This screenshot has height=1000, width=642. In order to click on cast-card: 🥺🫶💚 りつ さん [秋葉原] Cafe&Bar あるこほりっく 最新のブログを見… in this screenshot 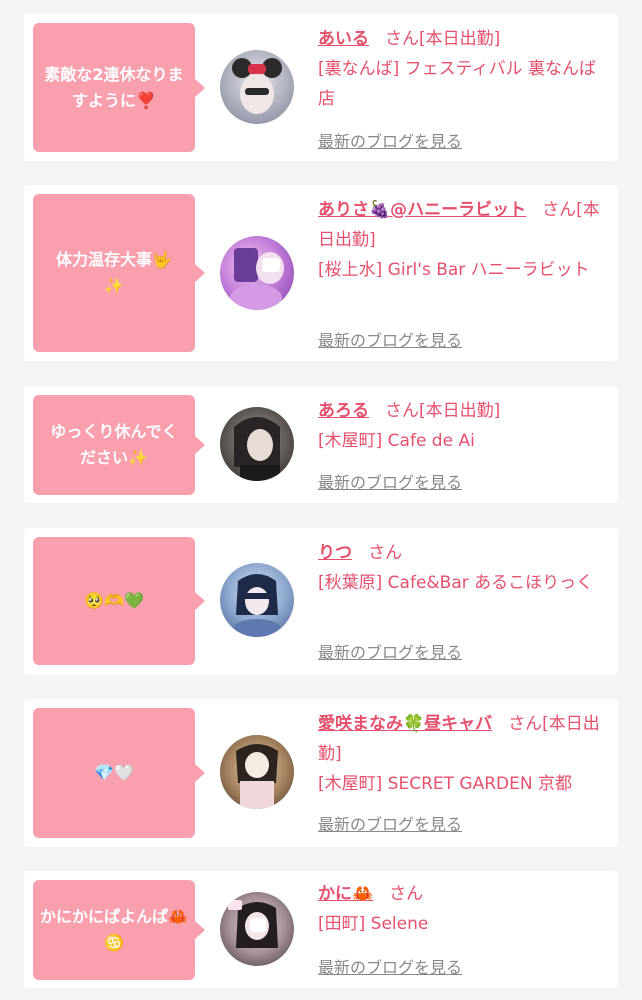, I will do `click(321, 601)`.